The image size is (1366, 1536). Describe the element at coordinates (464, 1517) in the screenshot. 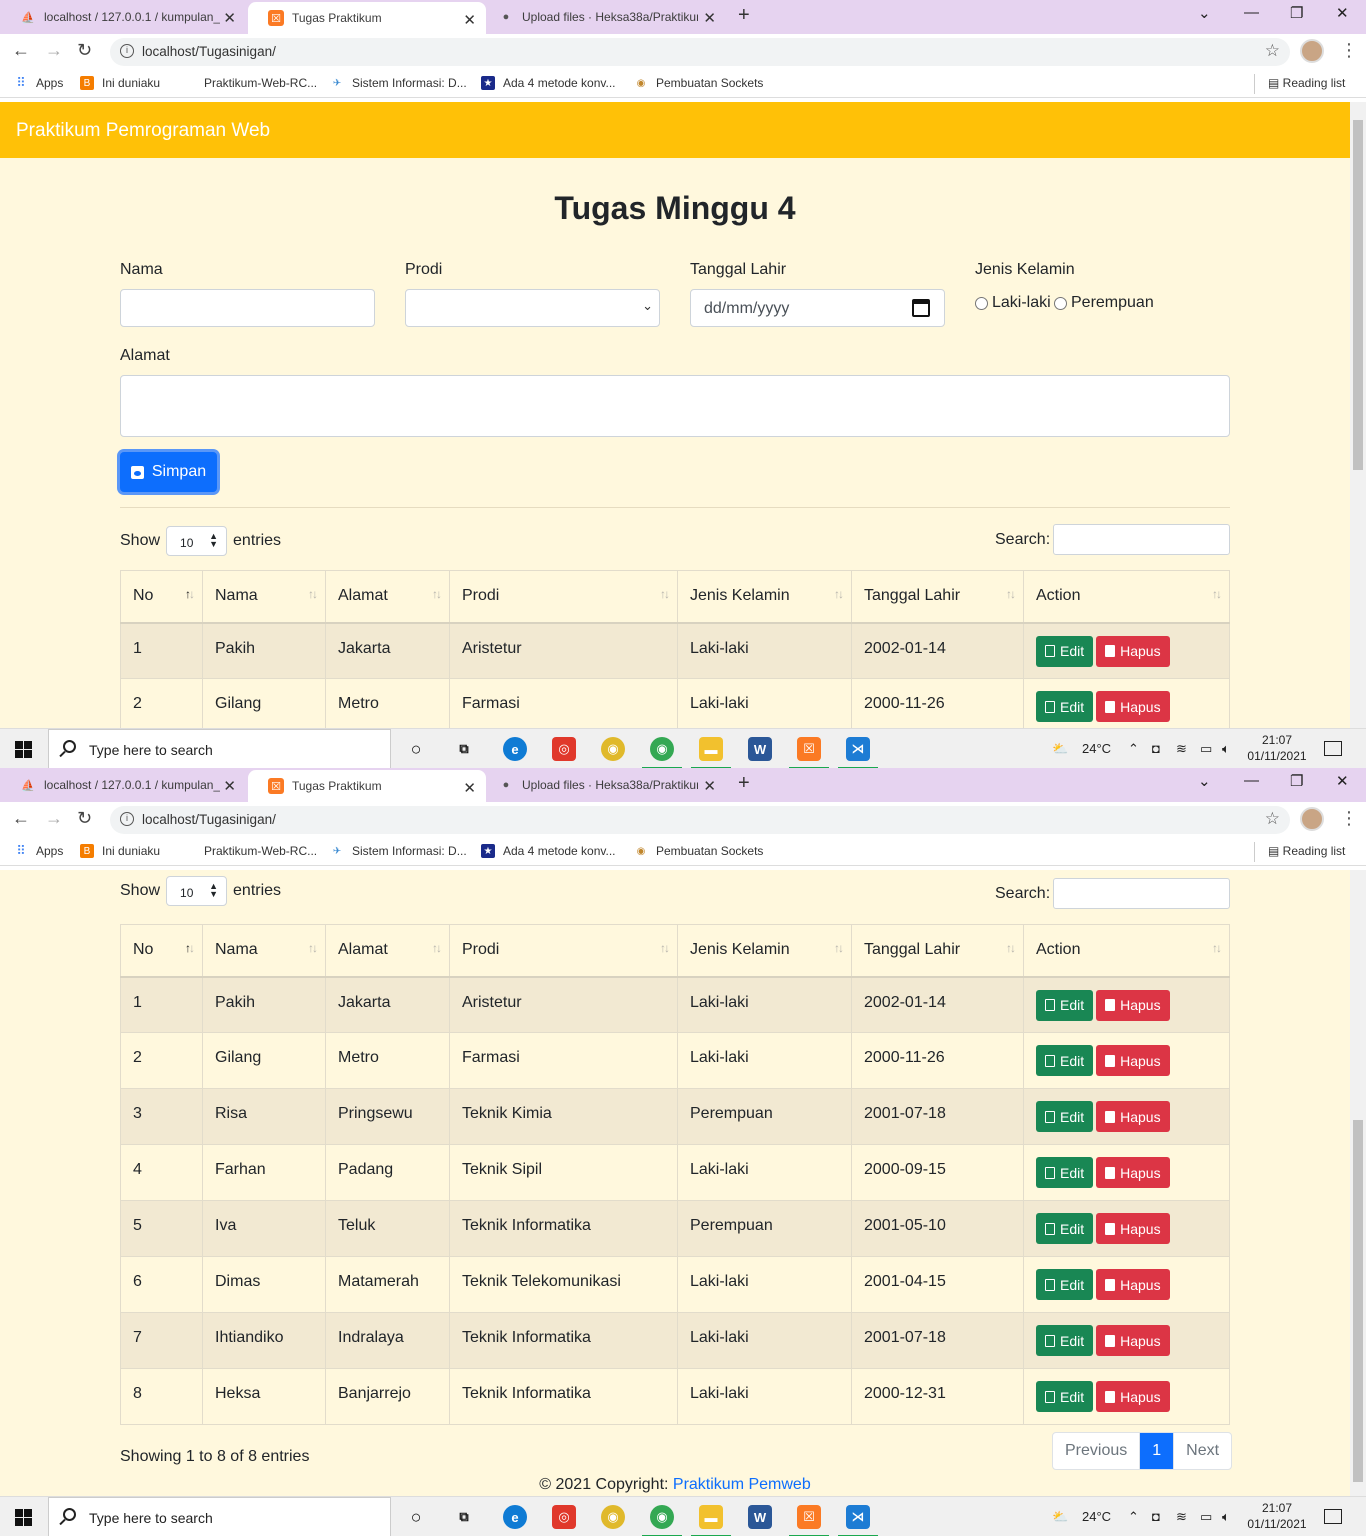

I see `task-view-icon: ⧉` at that location.